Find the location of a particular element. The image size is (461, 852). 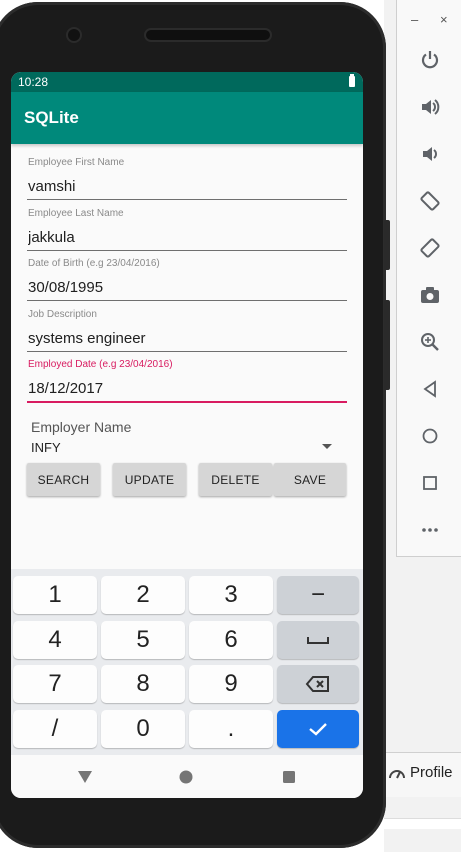

back-button is located at coordinates (430, 389).